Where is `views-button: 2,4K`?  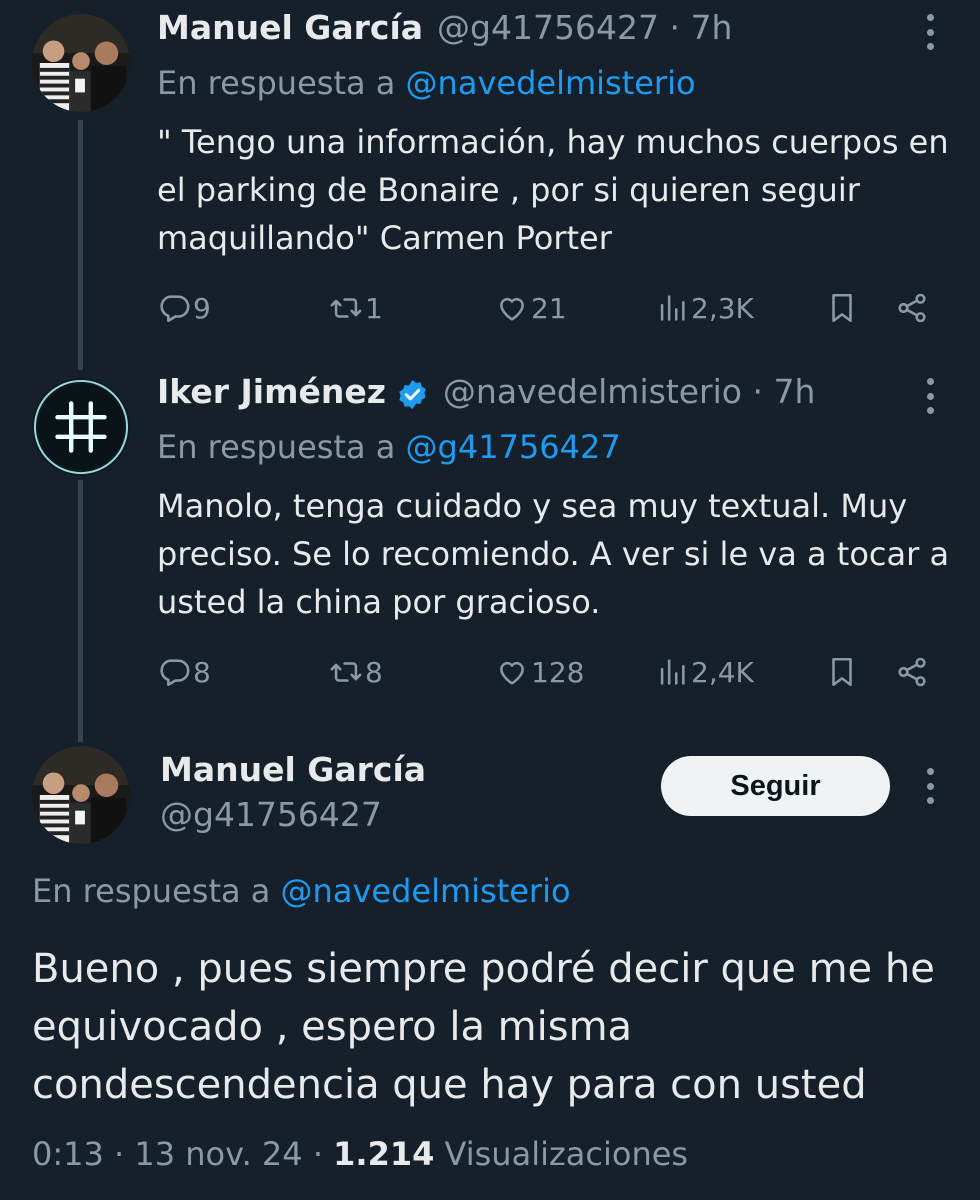 views-button: 2,4K is located at coordinates (704, 672).